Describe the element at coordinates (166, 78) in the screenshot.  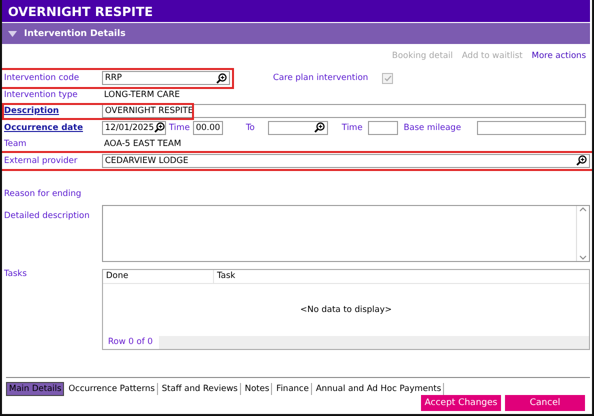
I see `code-field: RRP` at that location.